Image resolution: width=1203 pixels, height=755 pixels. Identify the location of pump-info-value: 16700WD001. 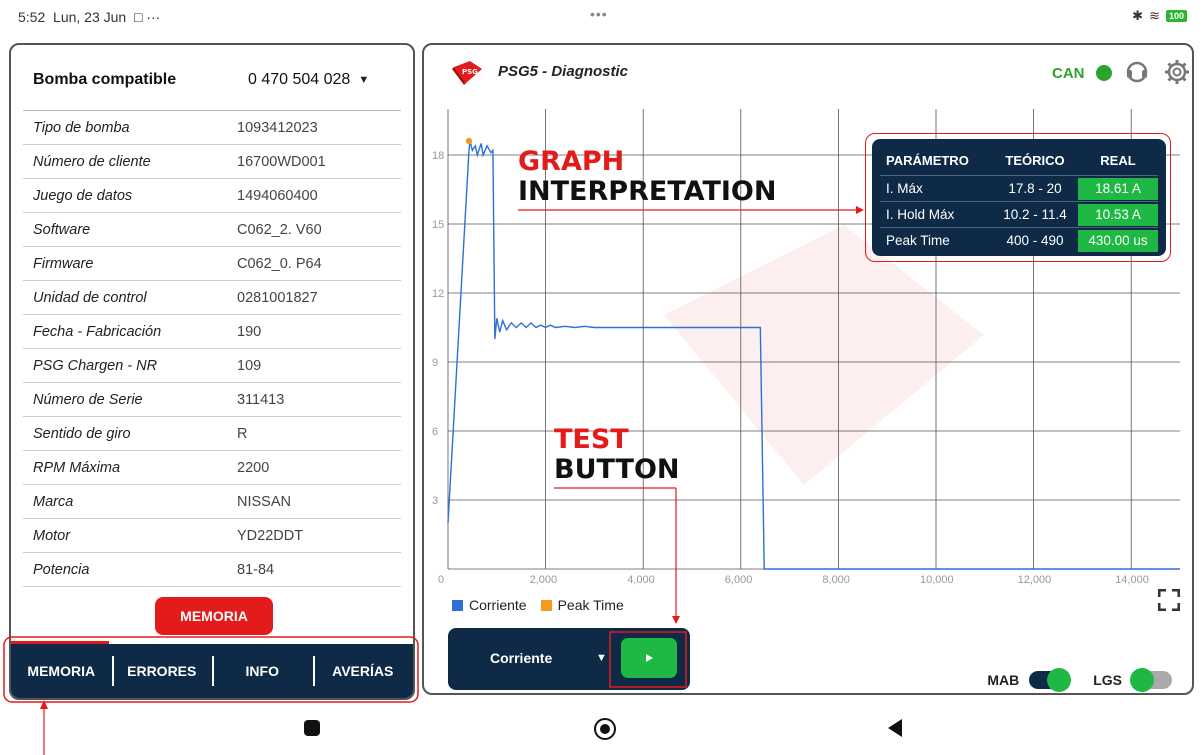
(281, 161).